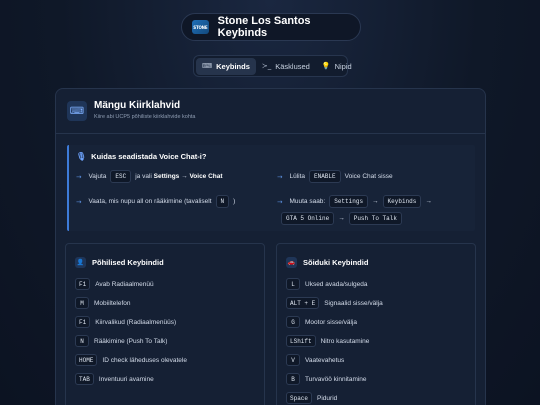 This screenshot has height=405, width=540. I want to click on list-item: L Uksed avada/sulgeda, so click(327, 284).